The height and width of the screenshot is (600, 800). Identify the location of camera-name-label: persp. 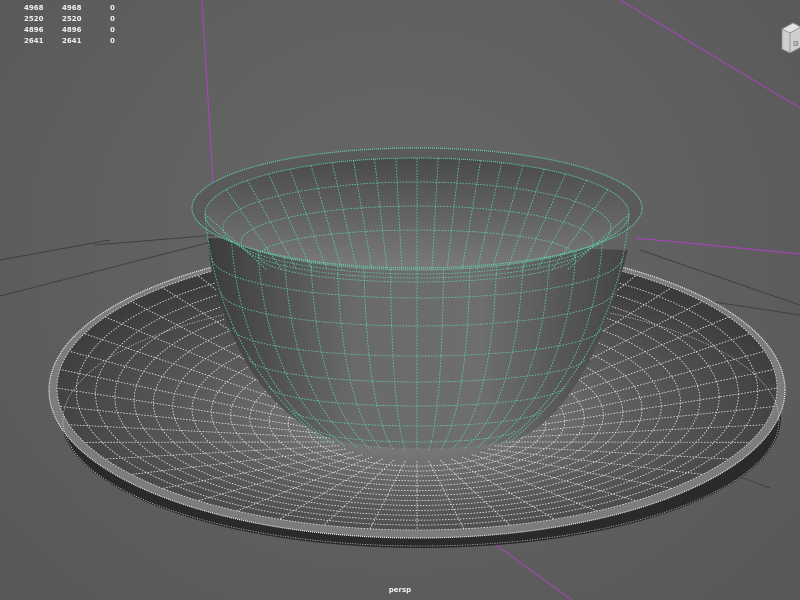
(400, 590).